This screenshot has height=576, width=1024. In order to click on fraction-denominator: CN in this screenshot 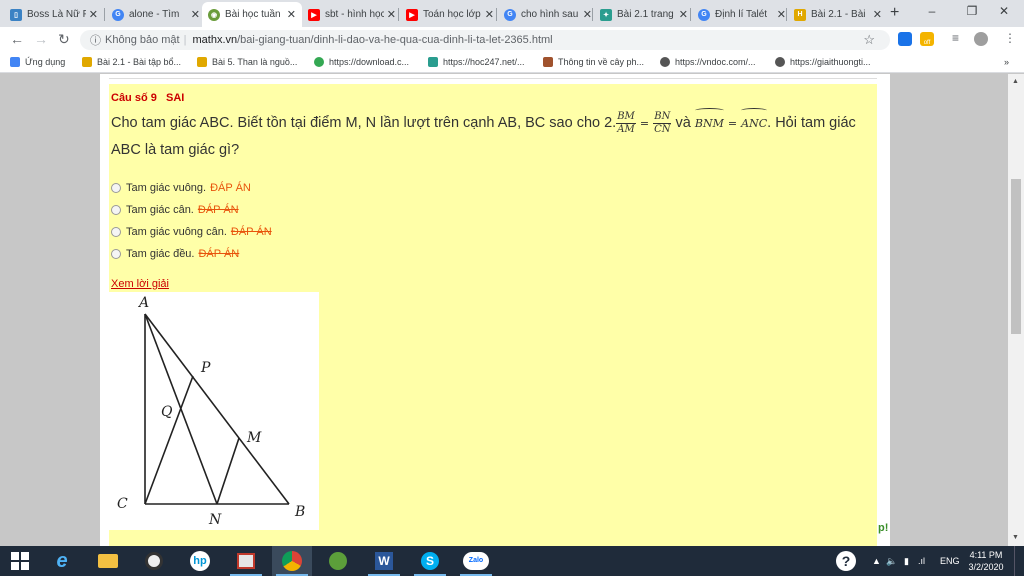, I will do `click(662, 129)`.